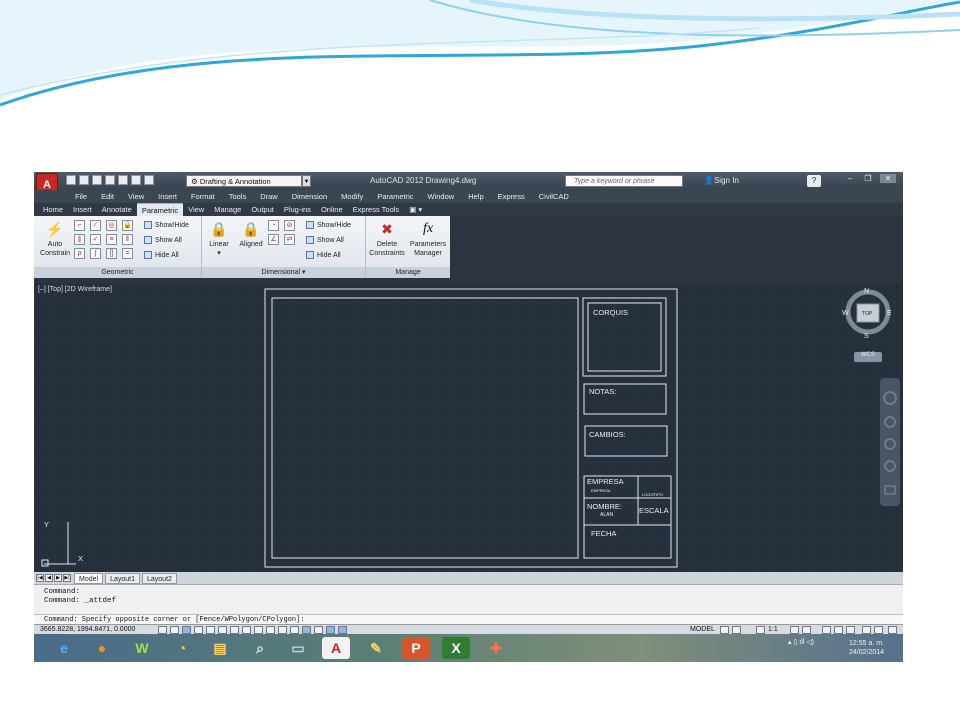 The width and height of the screenshot is (960, 720). Describe the element at coordinates (760, 630) in the screenshot. I see `annotation-scale-icon` at that location.